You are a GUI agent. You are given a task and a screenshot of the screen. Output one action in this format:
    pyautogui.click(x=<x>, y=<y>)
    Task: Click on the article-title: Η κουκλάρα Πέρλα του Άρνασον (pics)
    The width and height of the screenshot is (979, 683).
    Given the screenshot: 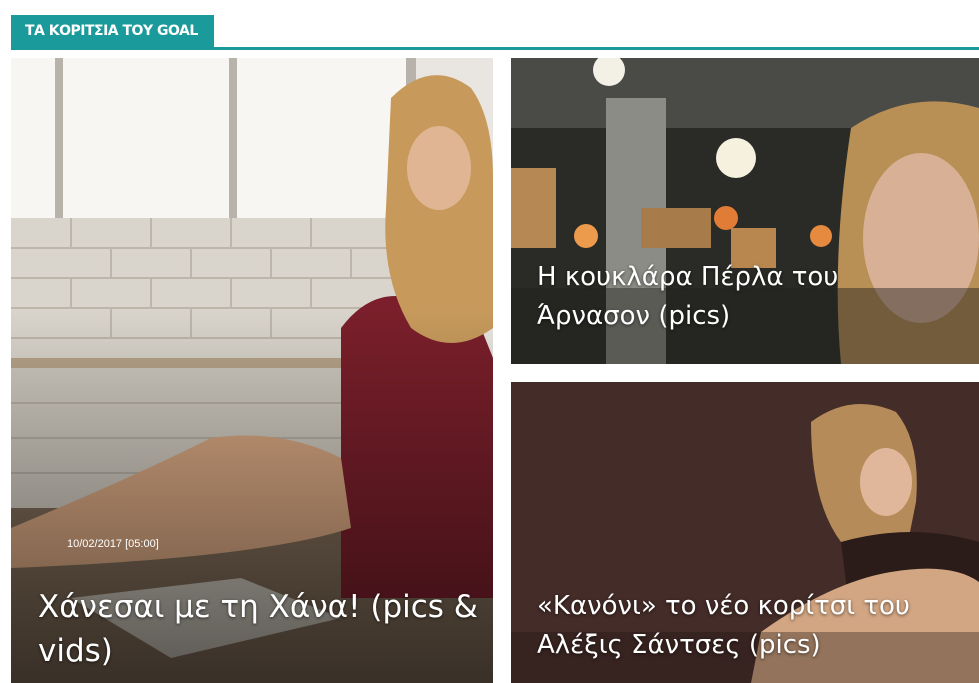 What is the action you would take?
    pyautogui.click(x=747, y=297)
    